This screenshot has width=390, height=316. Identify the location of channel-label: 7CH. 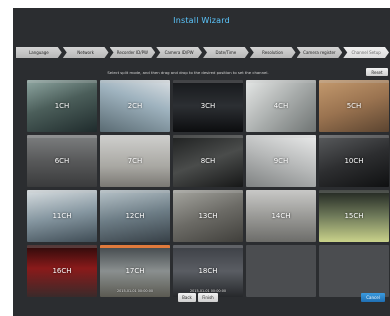
(135, 161).